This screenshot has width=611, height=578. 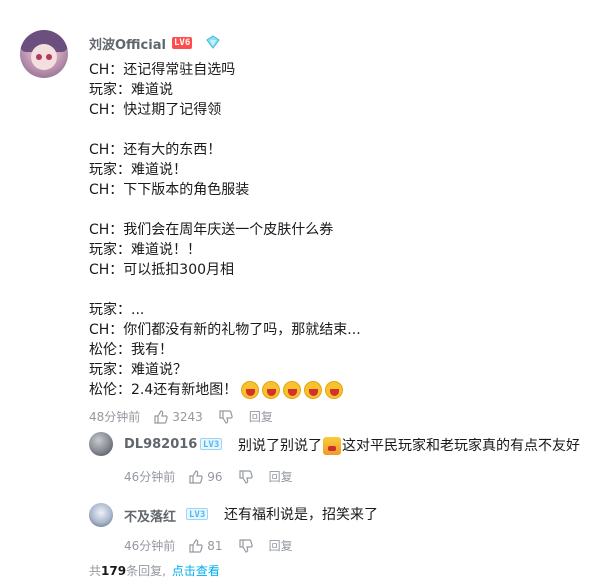 I want to click on comment-line: 松伦：我有！, so click(x=131, y=350).